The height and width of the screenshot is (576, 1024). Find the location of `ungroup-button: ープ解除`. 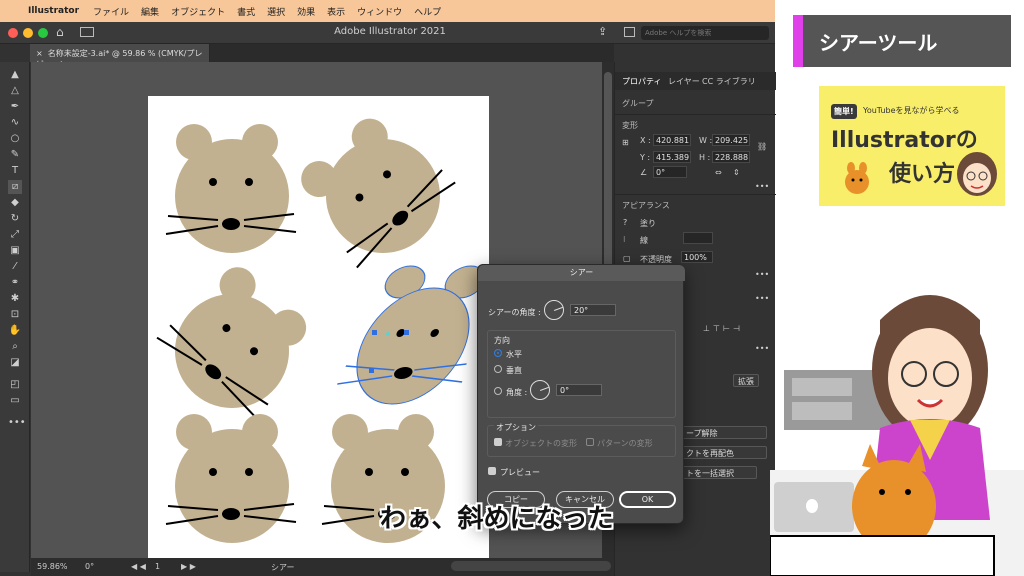

ungroup-button: ープ解除 is located at coordinates (724, 432).